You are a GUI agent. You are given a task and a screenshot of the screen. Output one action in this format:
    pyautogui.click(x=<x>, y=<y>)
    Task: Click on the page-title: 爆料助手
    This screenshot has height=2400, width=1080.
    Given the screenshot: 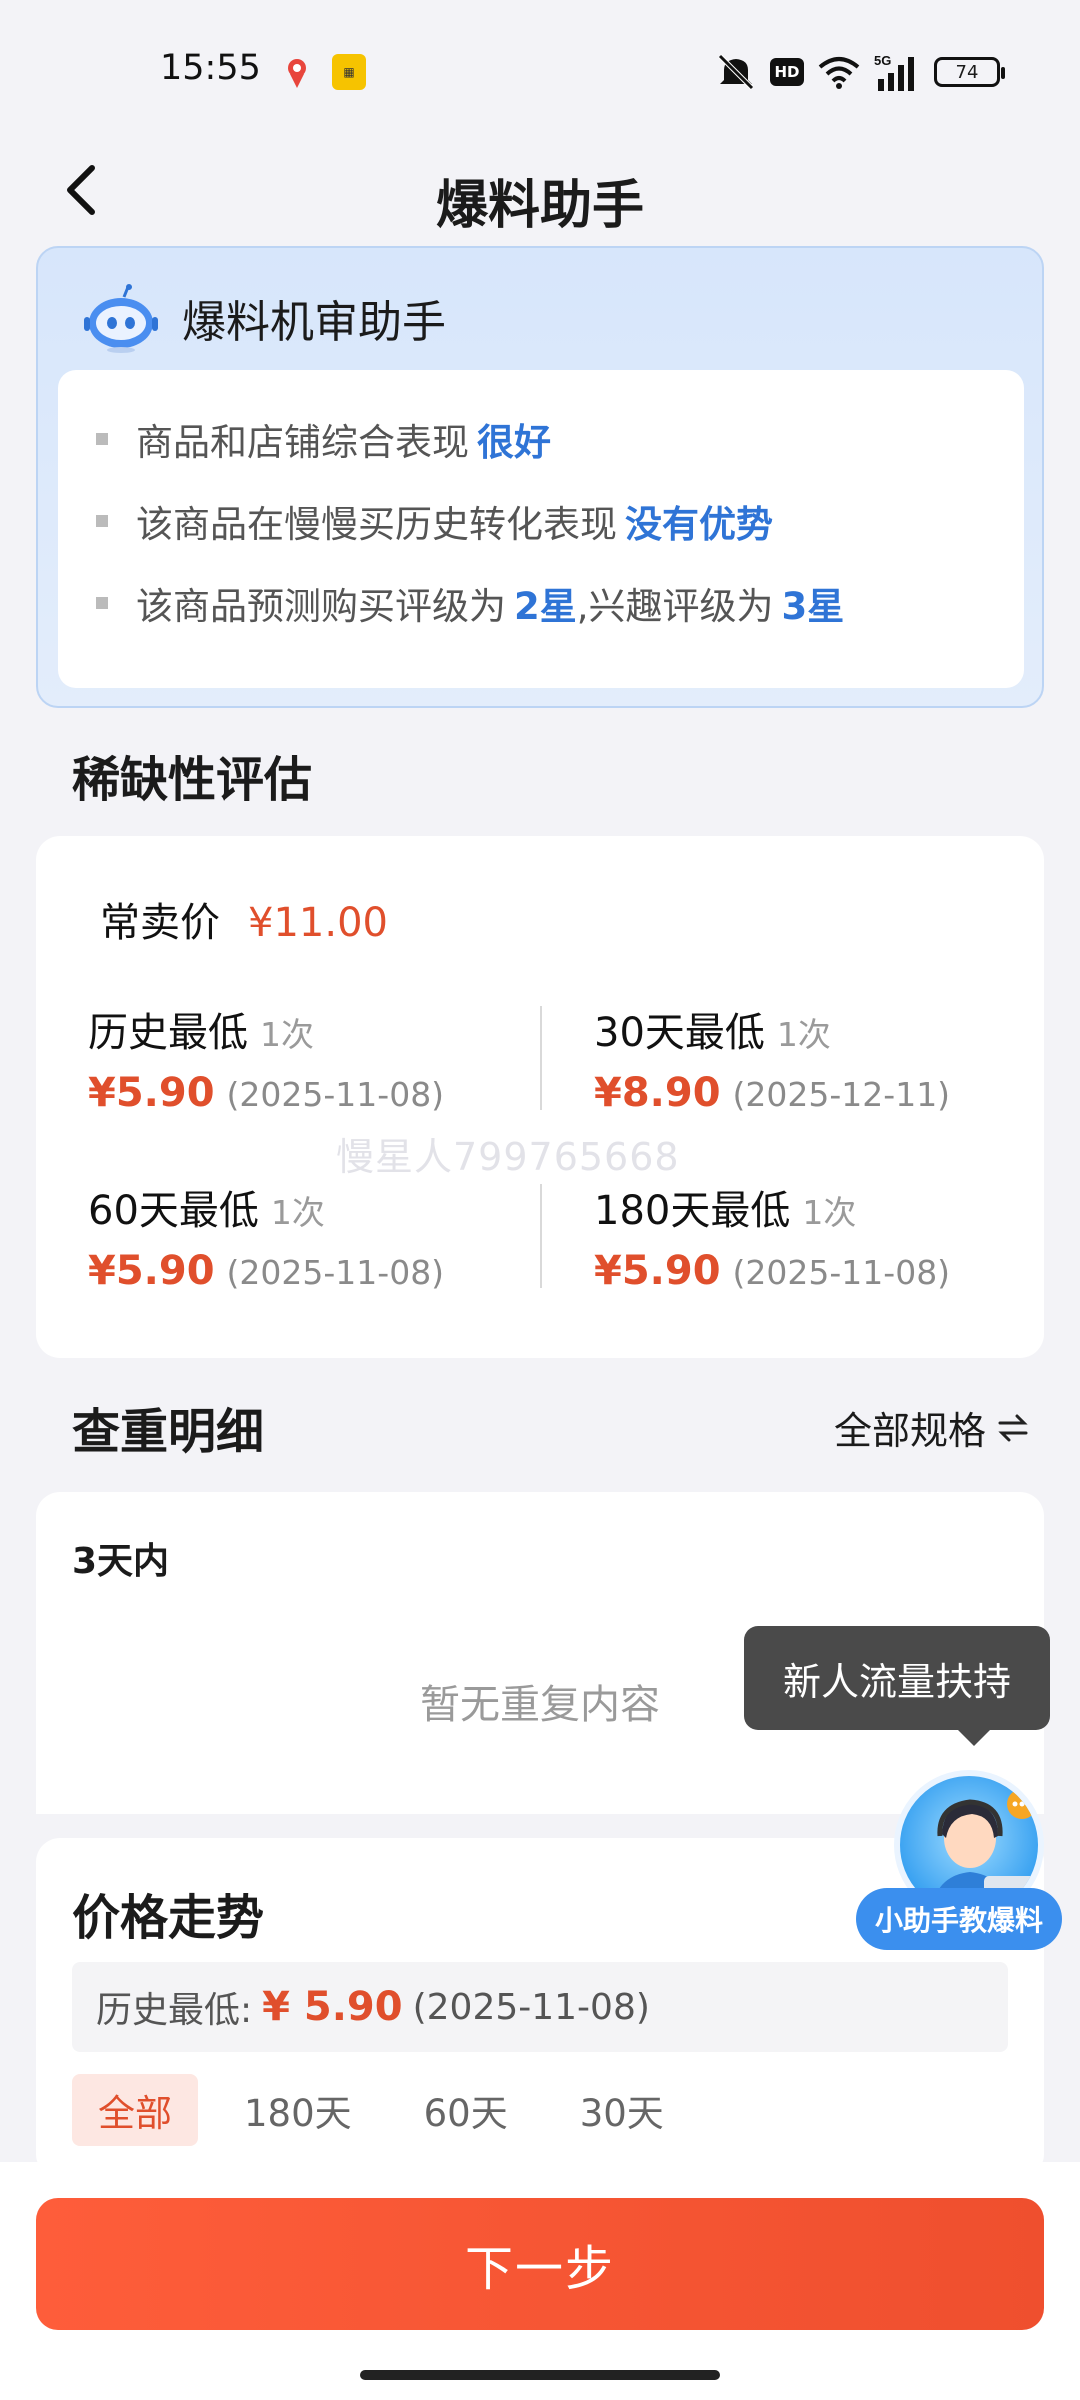 What is the action you would take?
    pyautogui.click(x=539, y=206)
    